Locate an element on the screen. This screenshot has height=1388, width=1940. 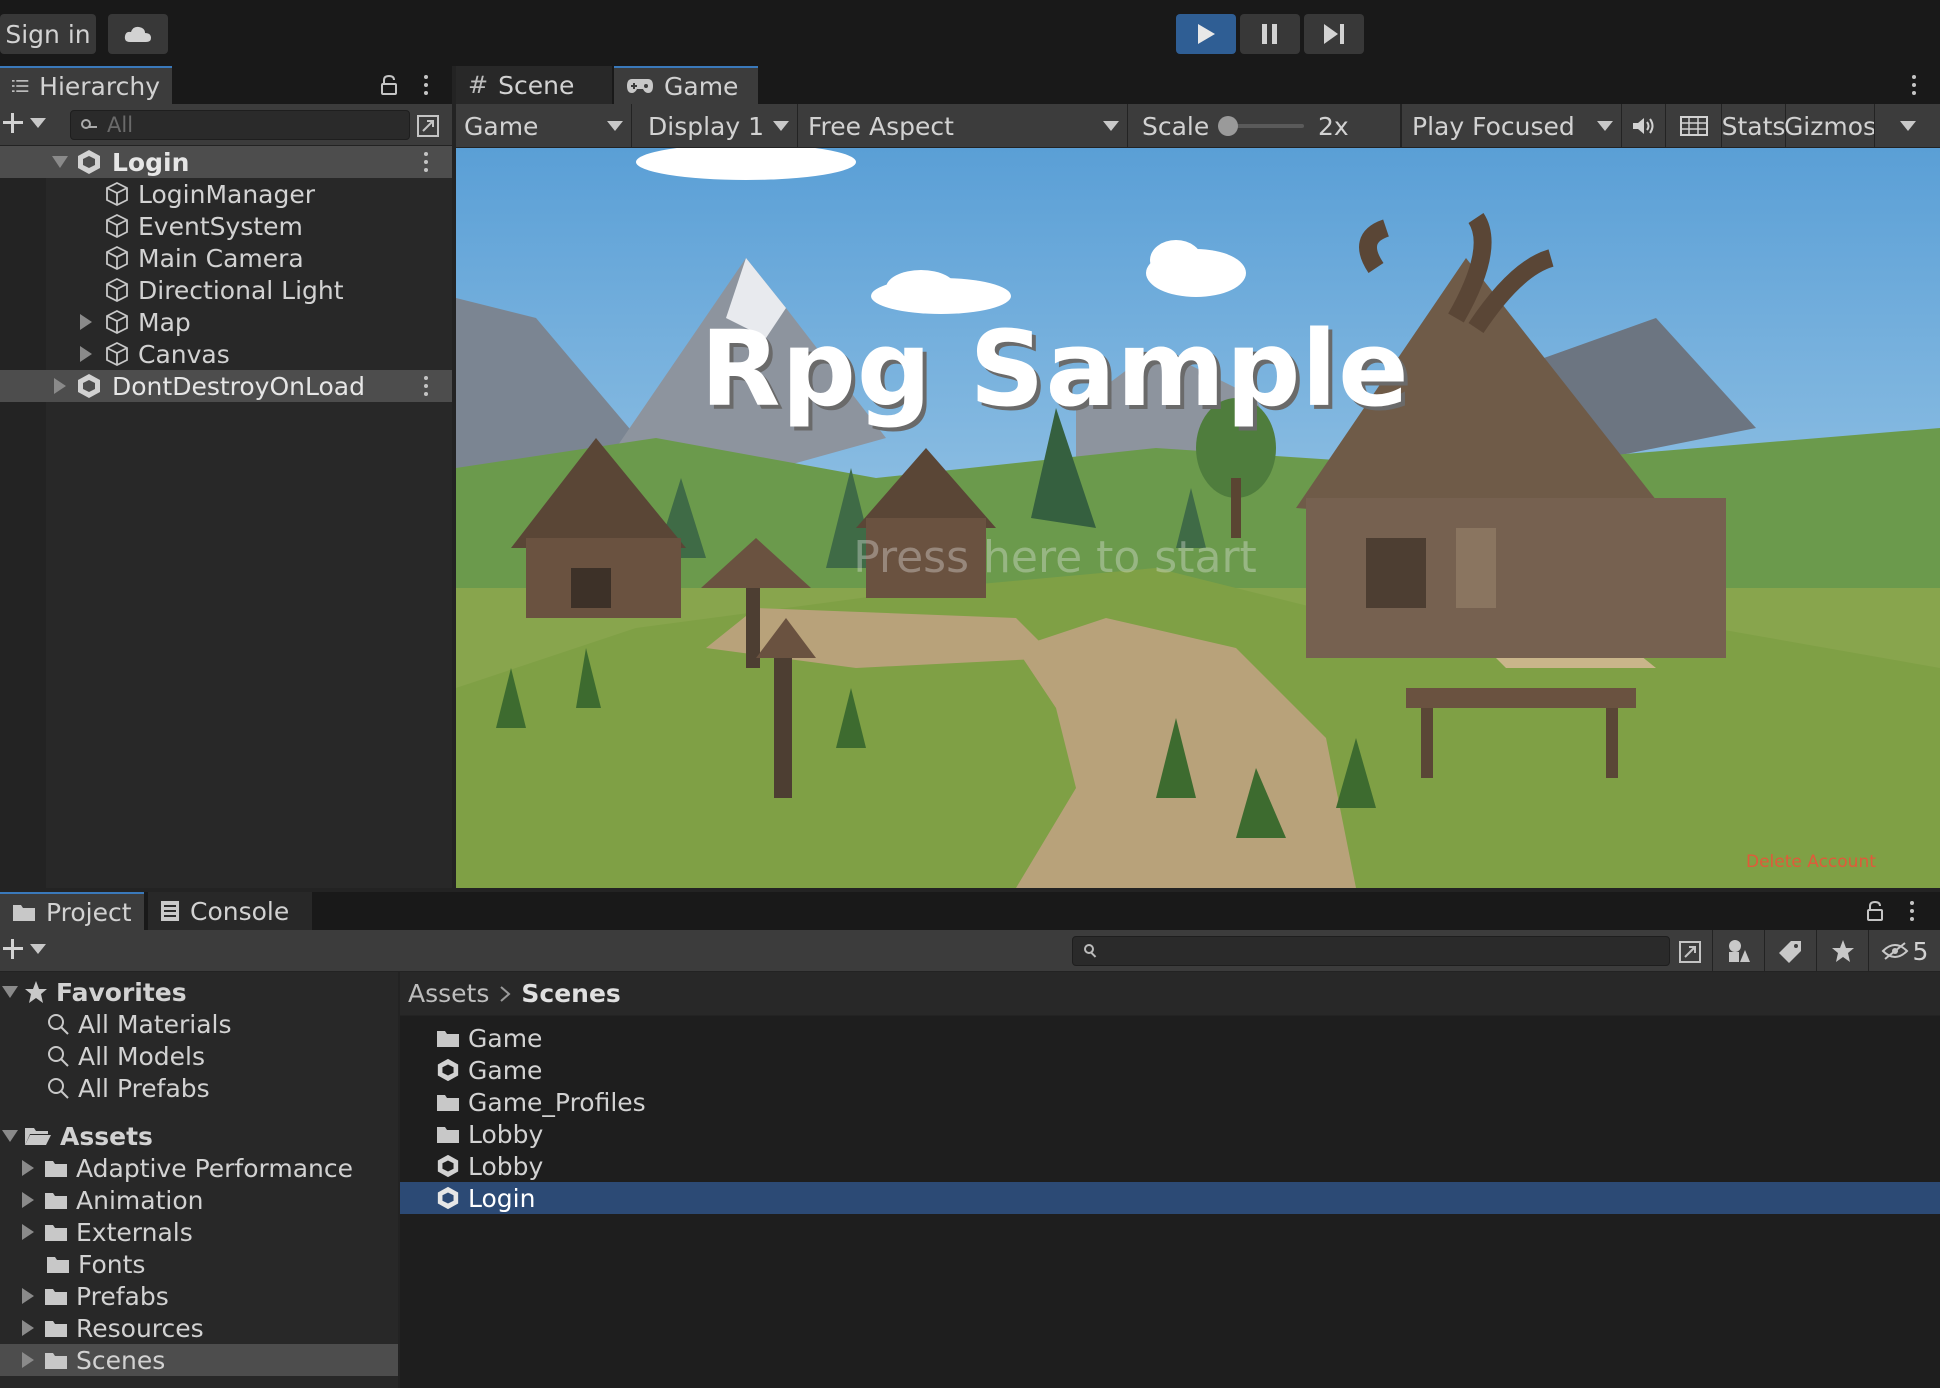
display-dropdown: Display 1 is located at coordinates (715, 126).